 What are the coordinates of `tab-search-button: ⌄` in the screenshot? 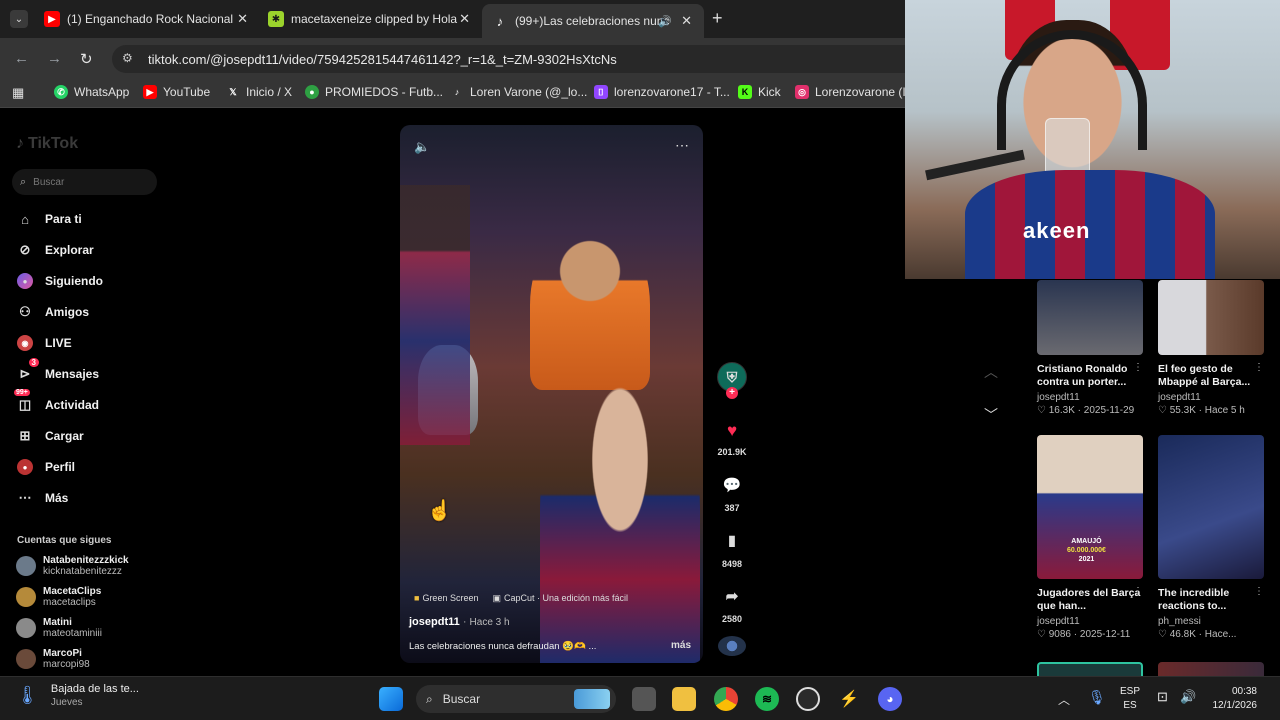 It's located at (19, 19).